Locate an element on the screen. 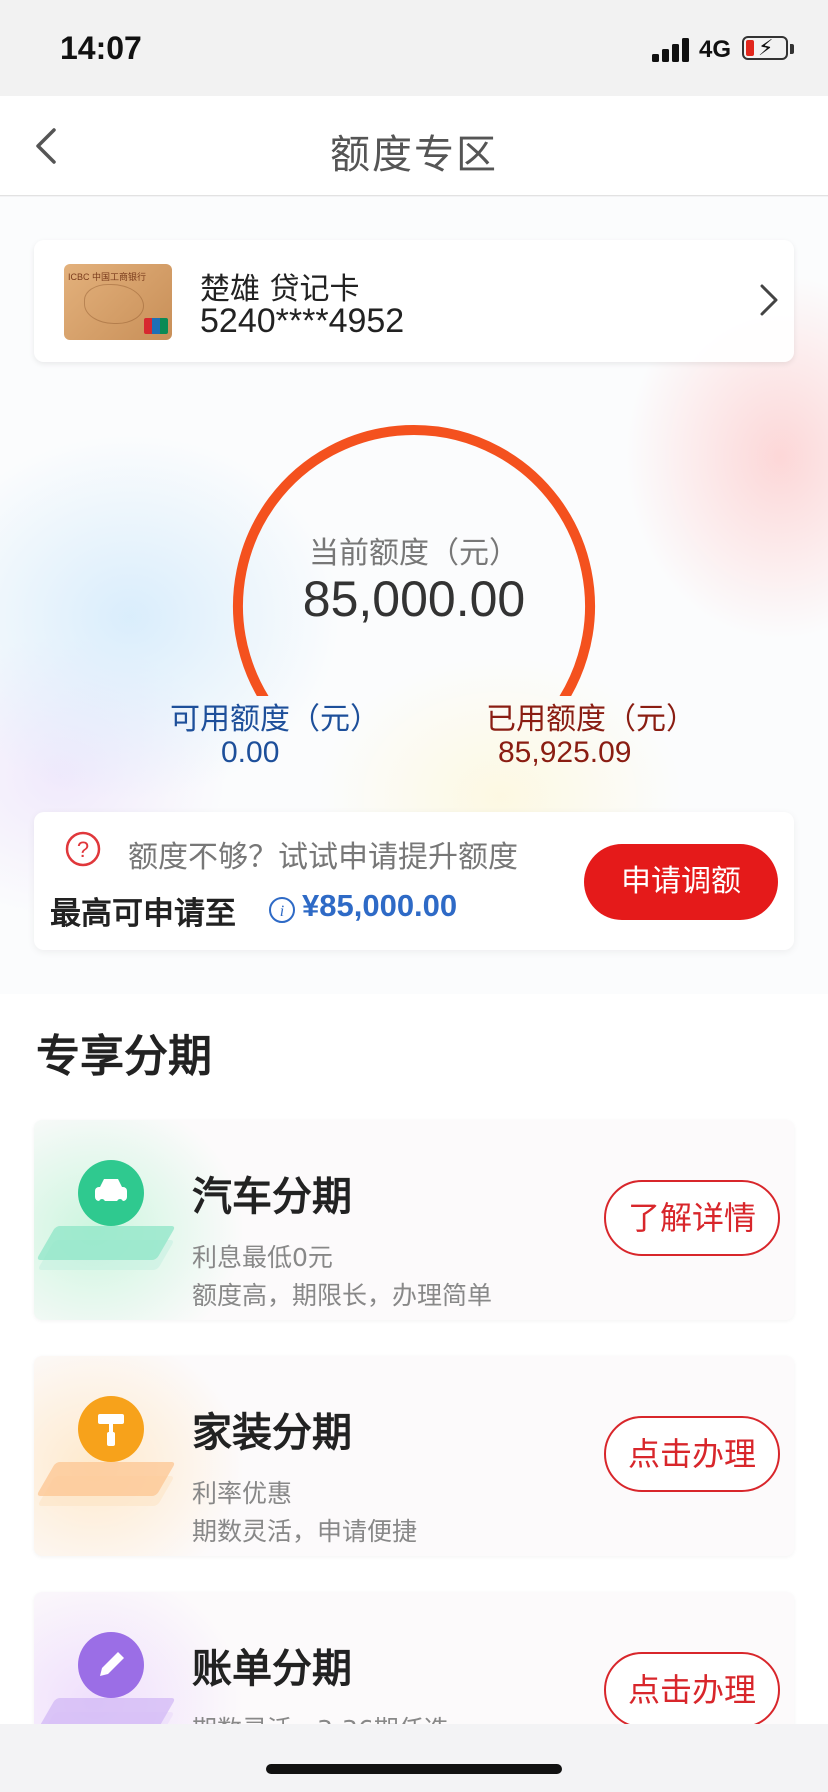 The width and height of the screenshot is (828, 1792). card-bank-logo: ICBC 中国工商银行 is located at coordinates (107, 277).